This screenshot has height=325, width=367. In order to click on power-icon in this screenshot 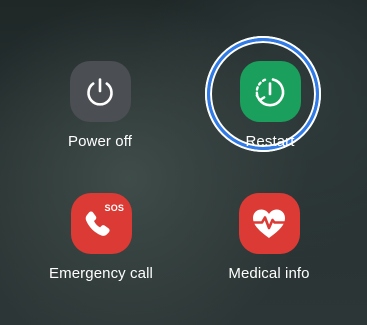, I will do `click(100, 91)`.